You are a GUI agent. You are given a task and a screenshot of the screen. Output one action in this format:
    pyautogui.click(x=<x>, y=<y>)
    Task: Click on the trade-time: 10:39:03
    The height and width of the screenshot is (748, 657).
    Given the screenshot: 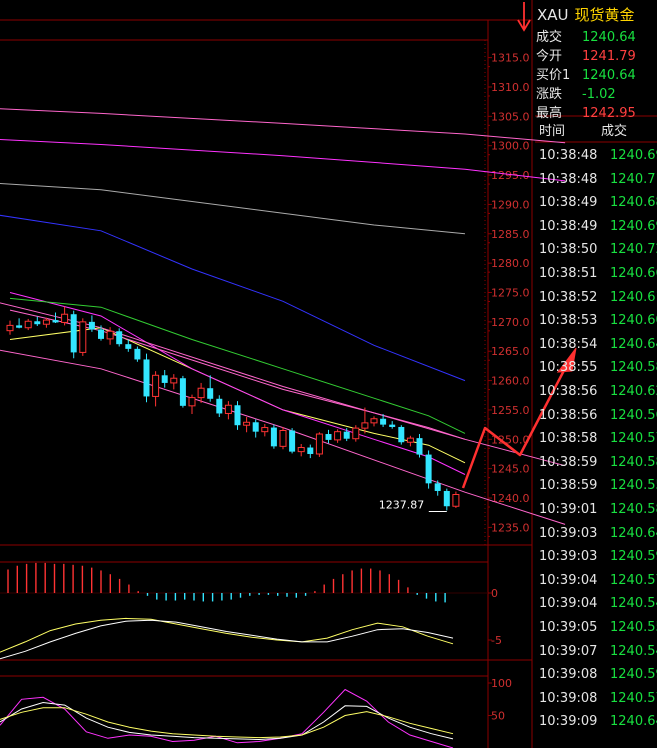 What is the action you would take?
    pyautogui.click(x=568, y=557)
    